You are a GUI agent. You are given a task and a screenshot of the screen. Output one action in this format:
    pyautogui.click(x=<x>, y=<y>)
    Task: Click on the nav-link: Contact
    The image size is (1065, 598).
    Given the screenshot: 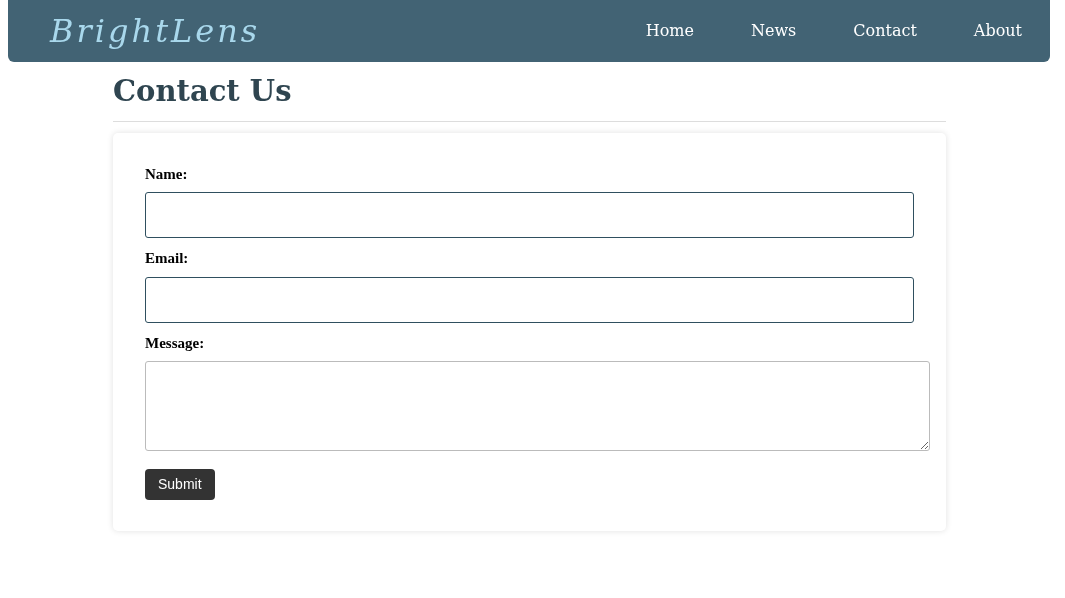 What is the action you would take?
    pyautogui.click(x=885, y=31)
    